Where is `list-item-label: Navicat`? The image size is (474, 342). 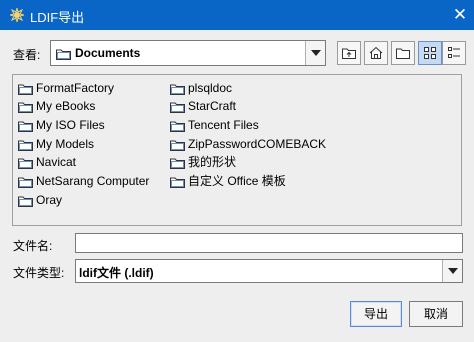 list-item-label: Navicat is located at coordinates (56, 162).